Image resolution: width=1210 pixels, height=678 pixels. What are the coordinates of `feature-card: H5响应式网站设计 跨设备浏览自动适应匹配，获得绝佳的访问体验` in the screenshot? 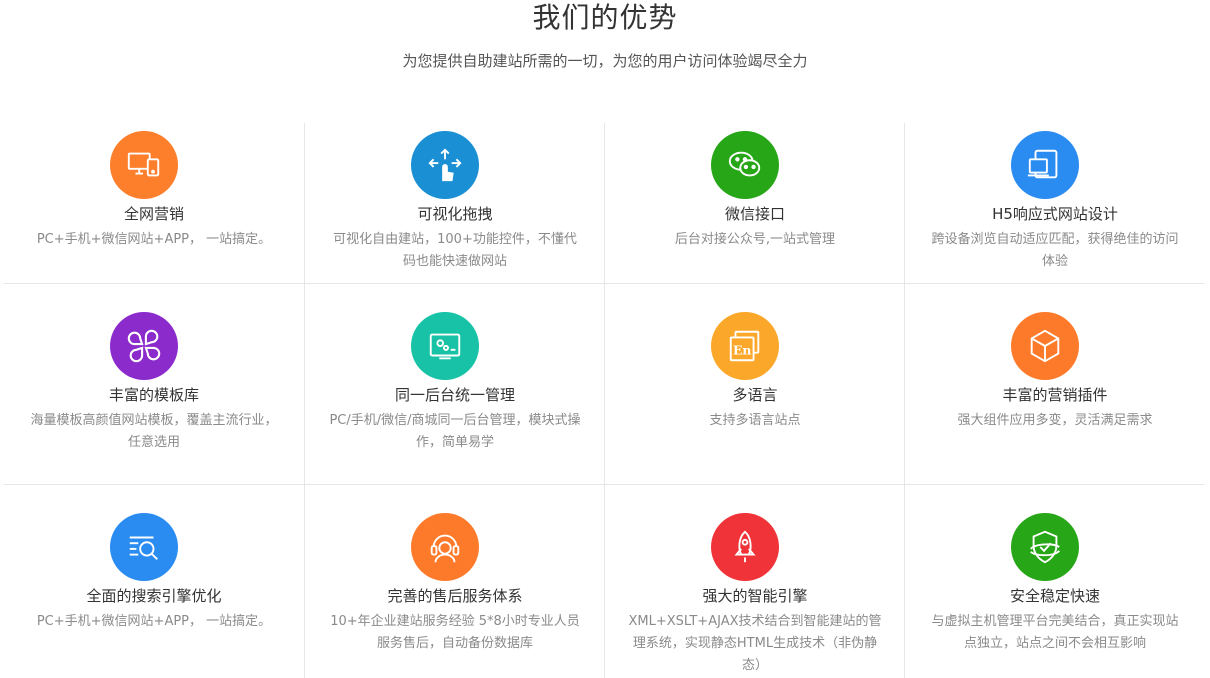 It's located at (1054, 203).